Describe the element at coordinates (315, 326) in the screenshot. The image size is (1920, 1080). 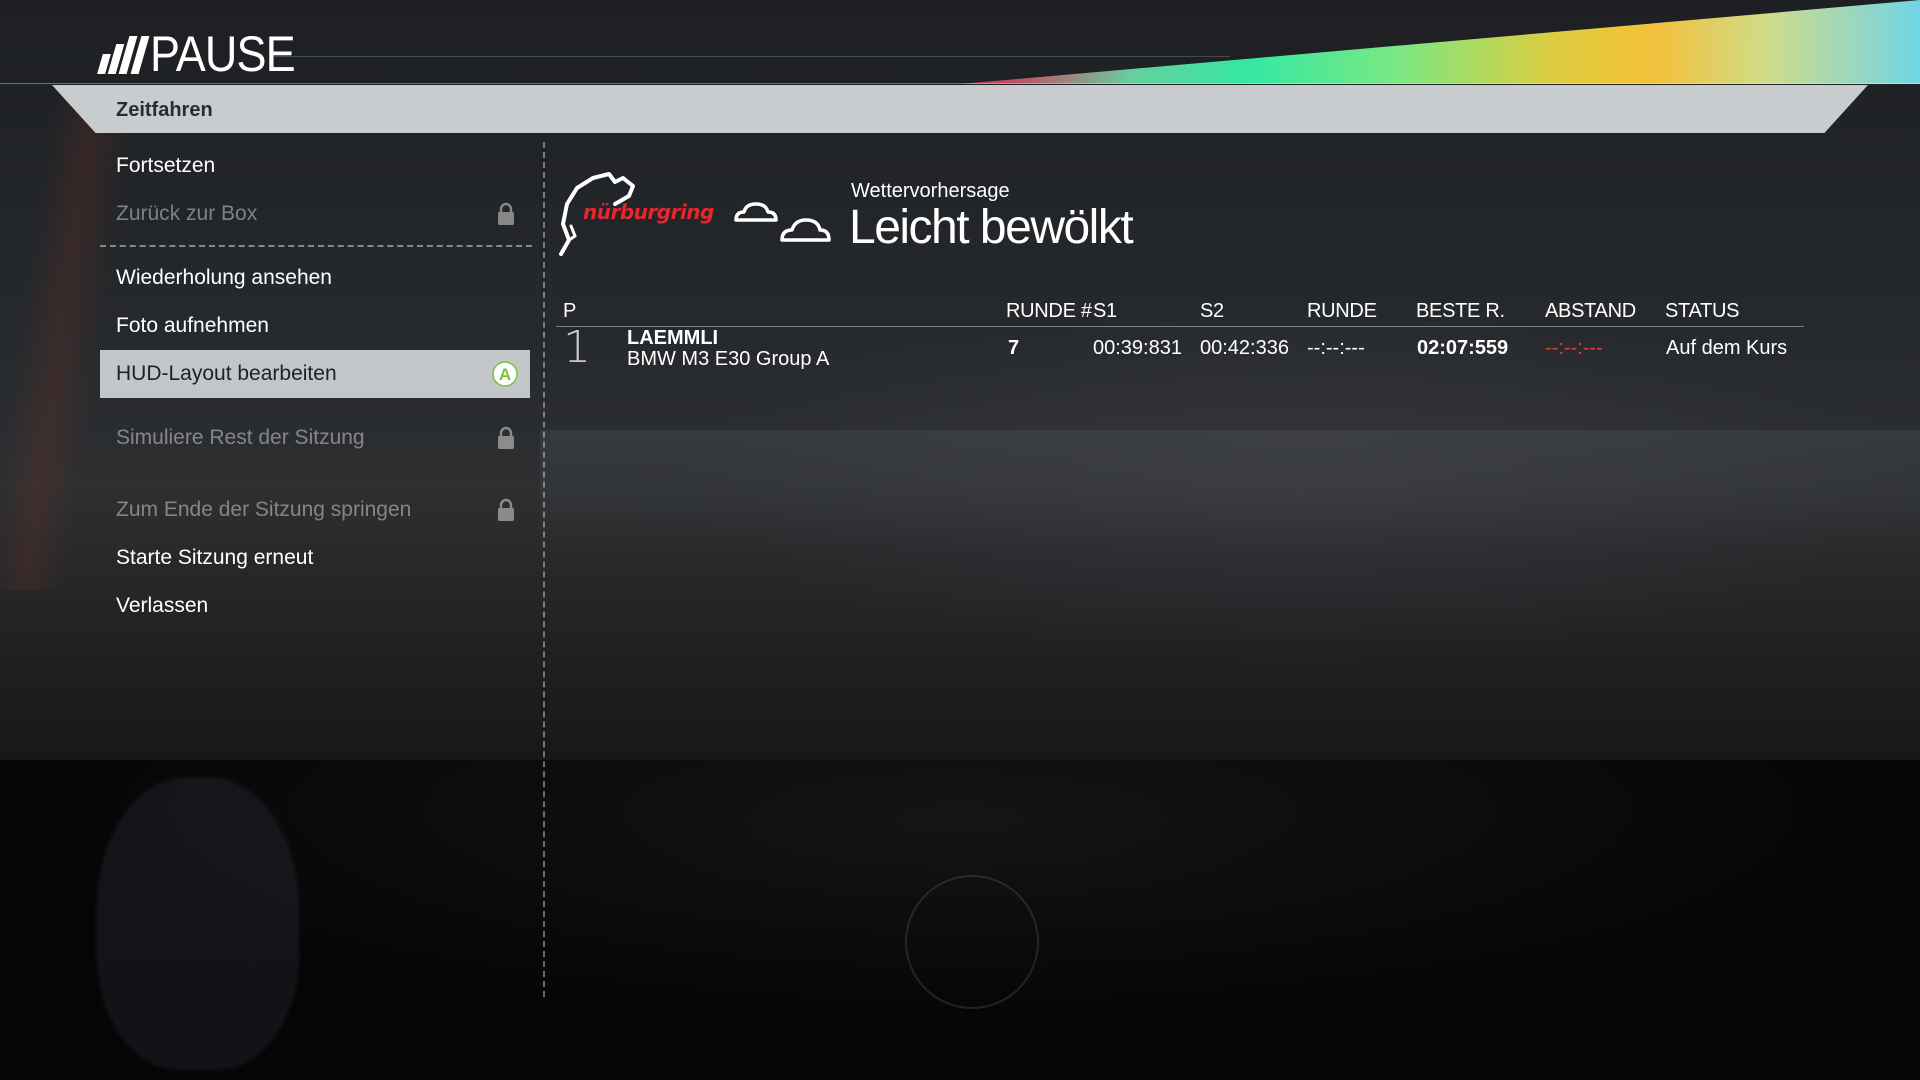
I see `menu-item-foto-aufnehmen: Foto aufnehmen` at that location.